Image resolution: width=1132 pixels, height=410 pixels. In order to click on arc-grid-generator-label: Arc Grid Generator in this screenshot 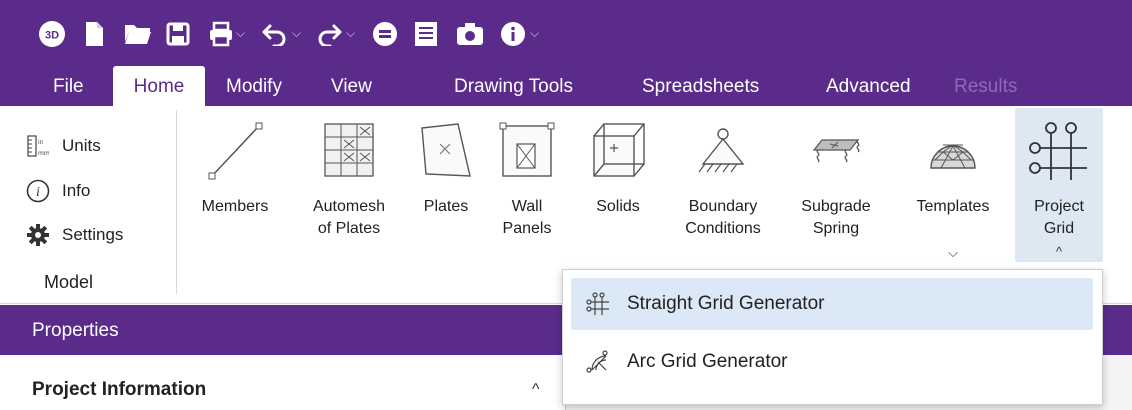, I will do `click(707, 361)`.